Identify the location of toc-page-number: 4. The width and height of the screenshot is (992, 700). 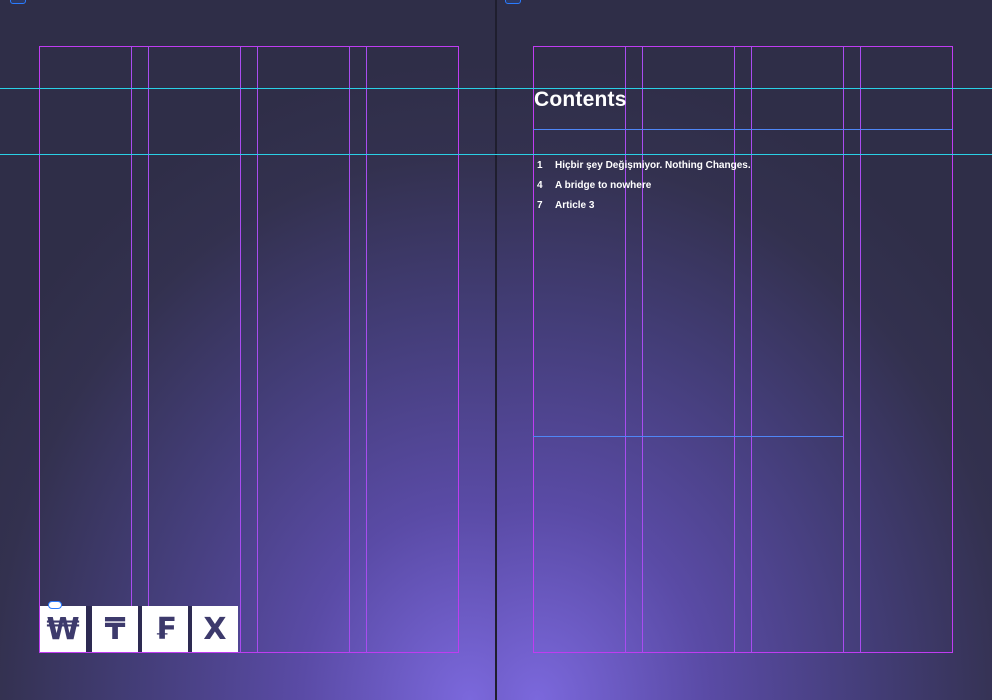
(540, 185).